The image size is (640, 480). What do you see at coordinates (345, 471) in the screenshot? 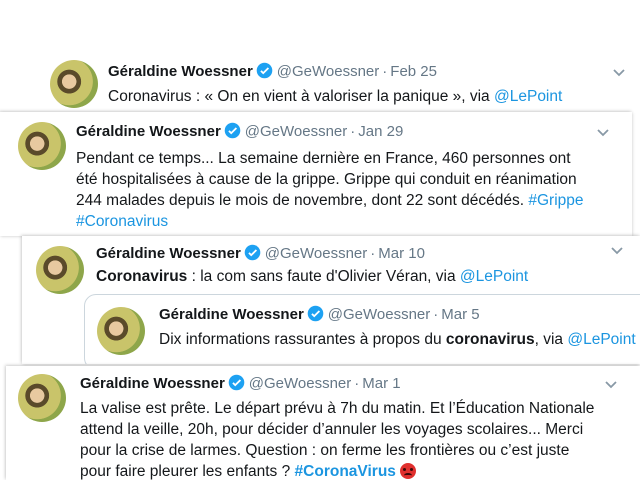
I see `hashtag-link: #CoronaVirus` at bounding box center [345, 471].